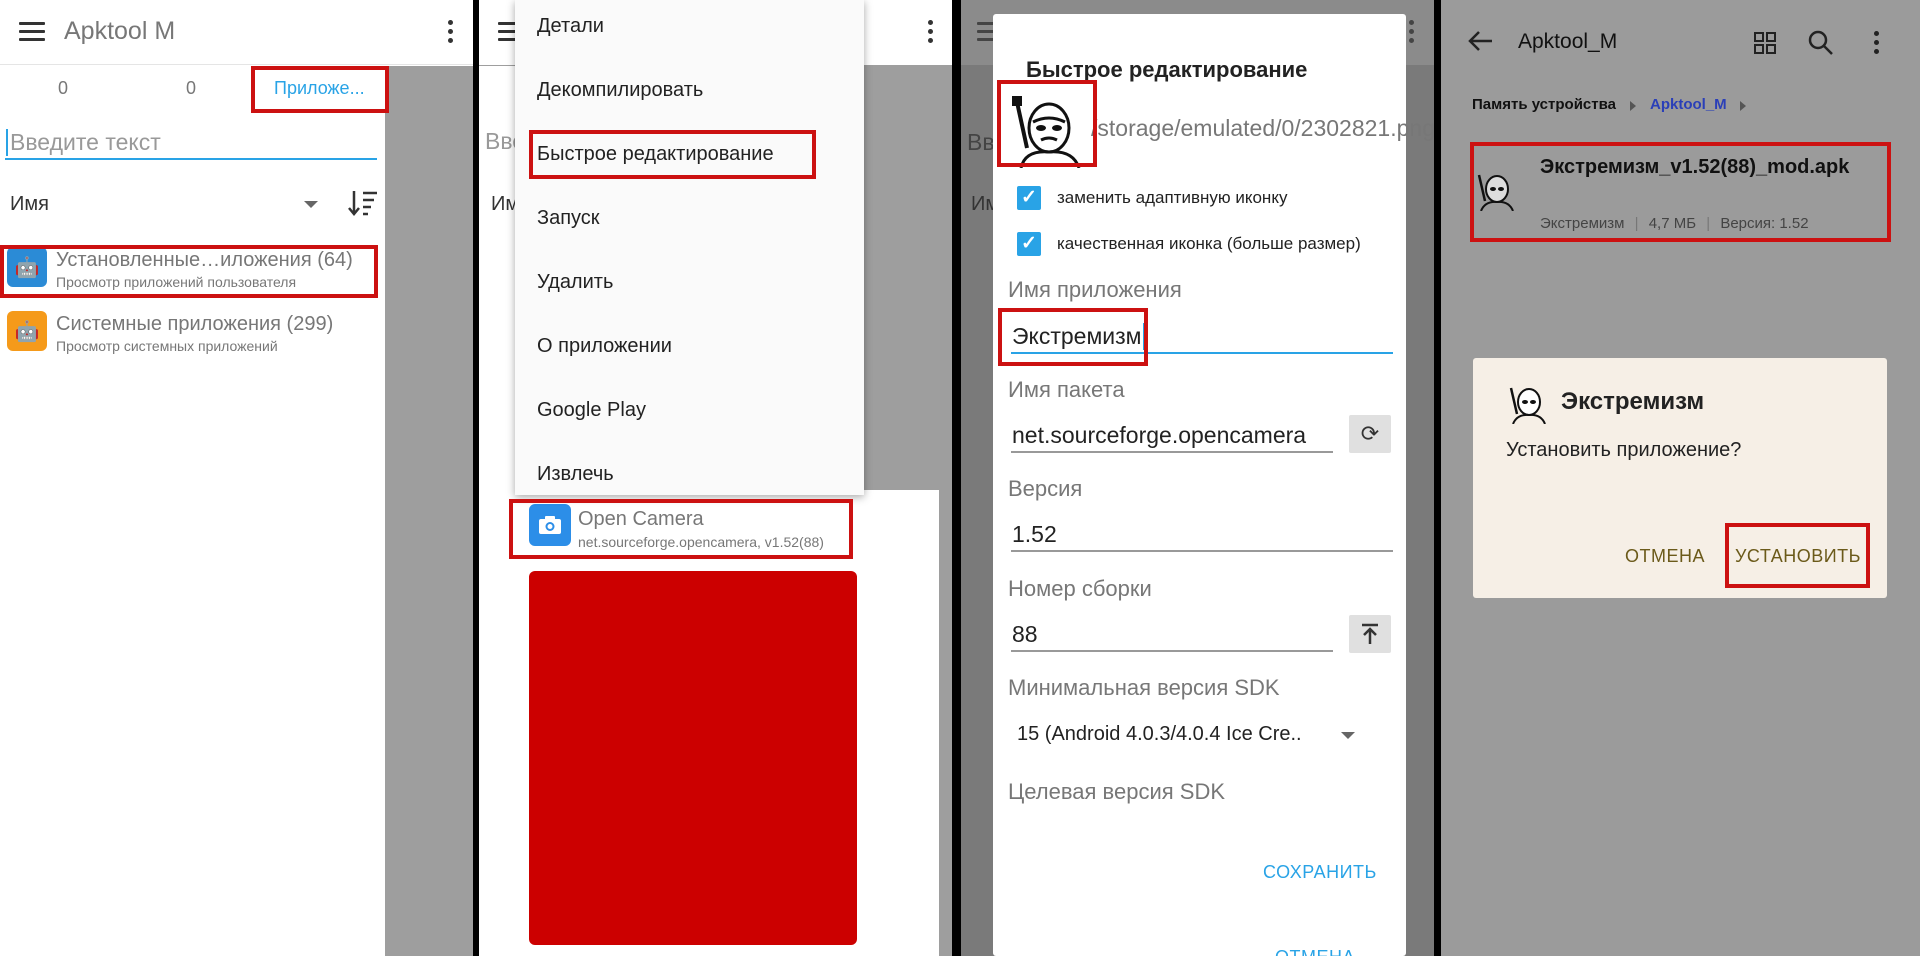 The height and width of the screenshot is (956, 1920). What do you see at coordinates (1117, 791) in the screenshot?
I see `target-sdk-label: Целевая версия SDK` at bounding box center [1117, 791].